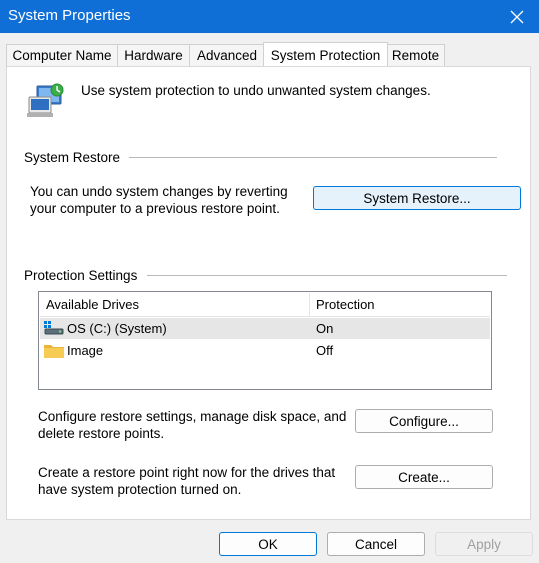 This screenshot has height=563, width=539. I want to click on close-button, so click(517, 16).